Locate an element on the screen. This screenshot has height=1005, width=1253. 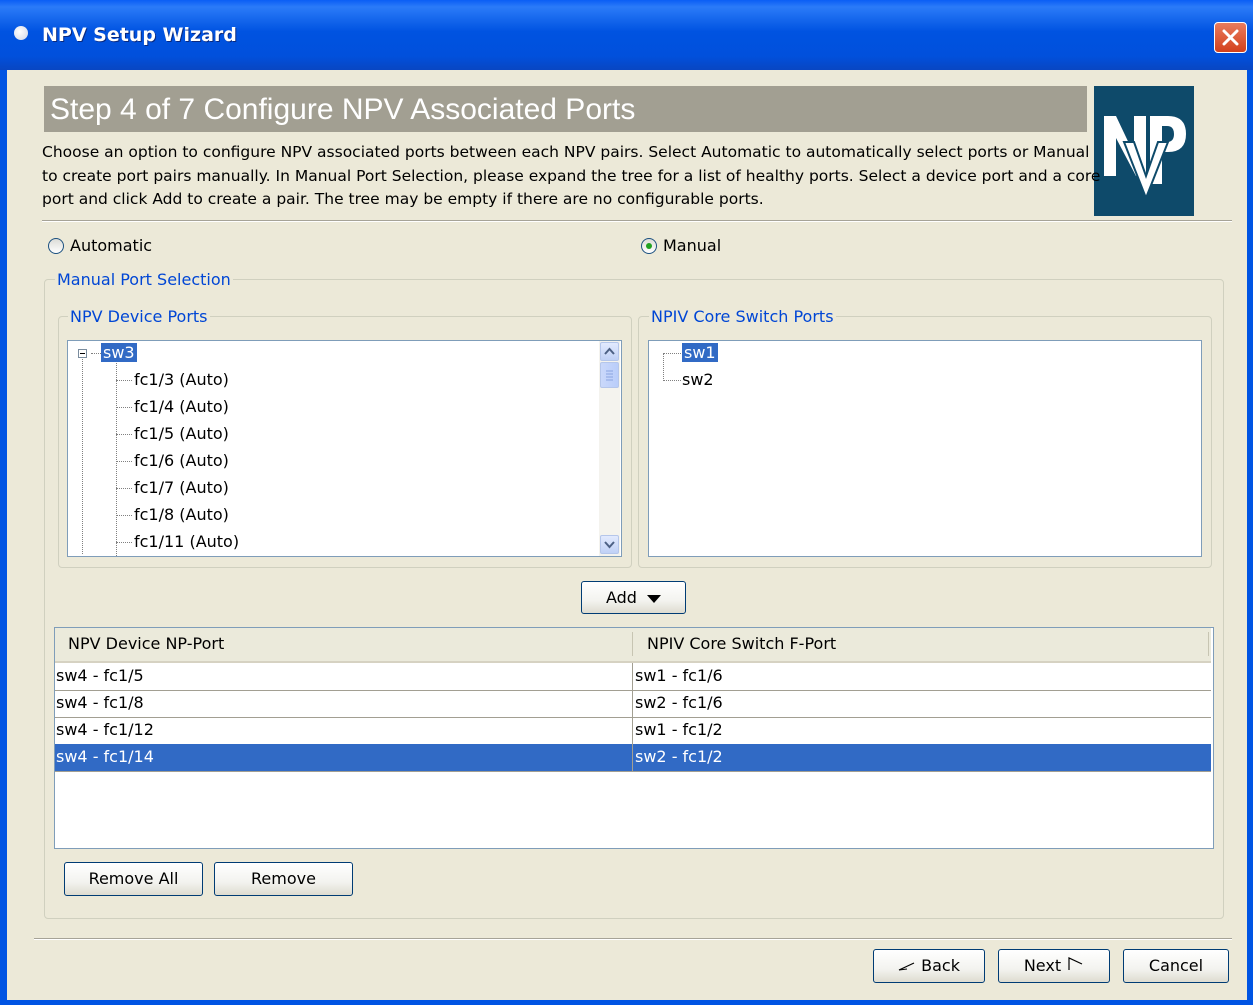
remove-all-button: Remove All is located at coordinates (133, 879).